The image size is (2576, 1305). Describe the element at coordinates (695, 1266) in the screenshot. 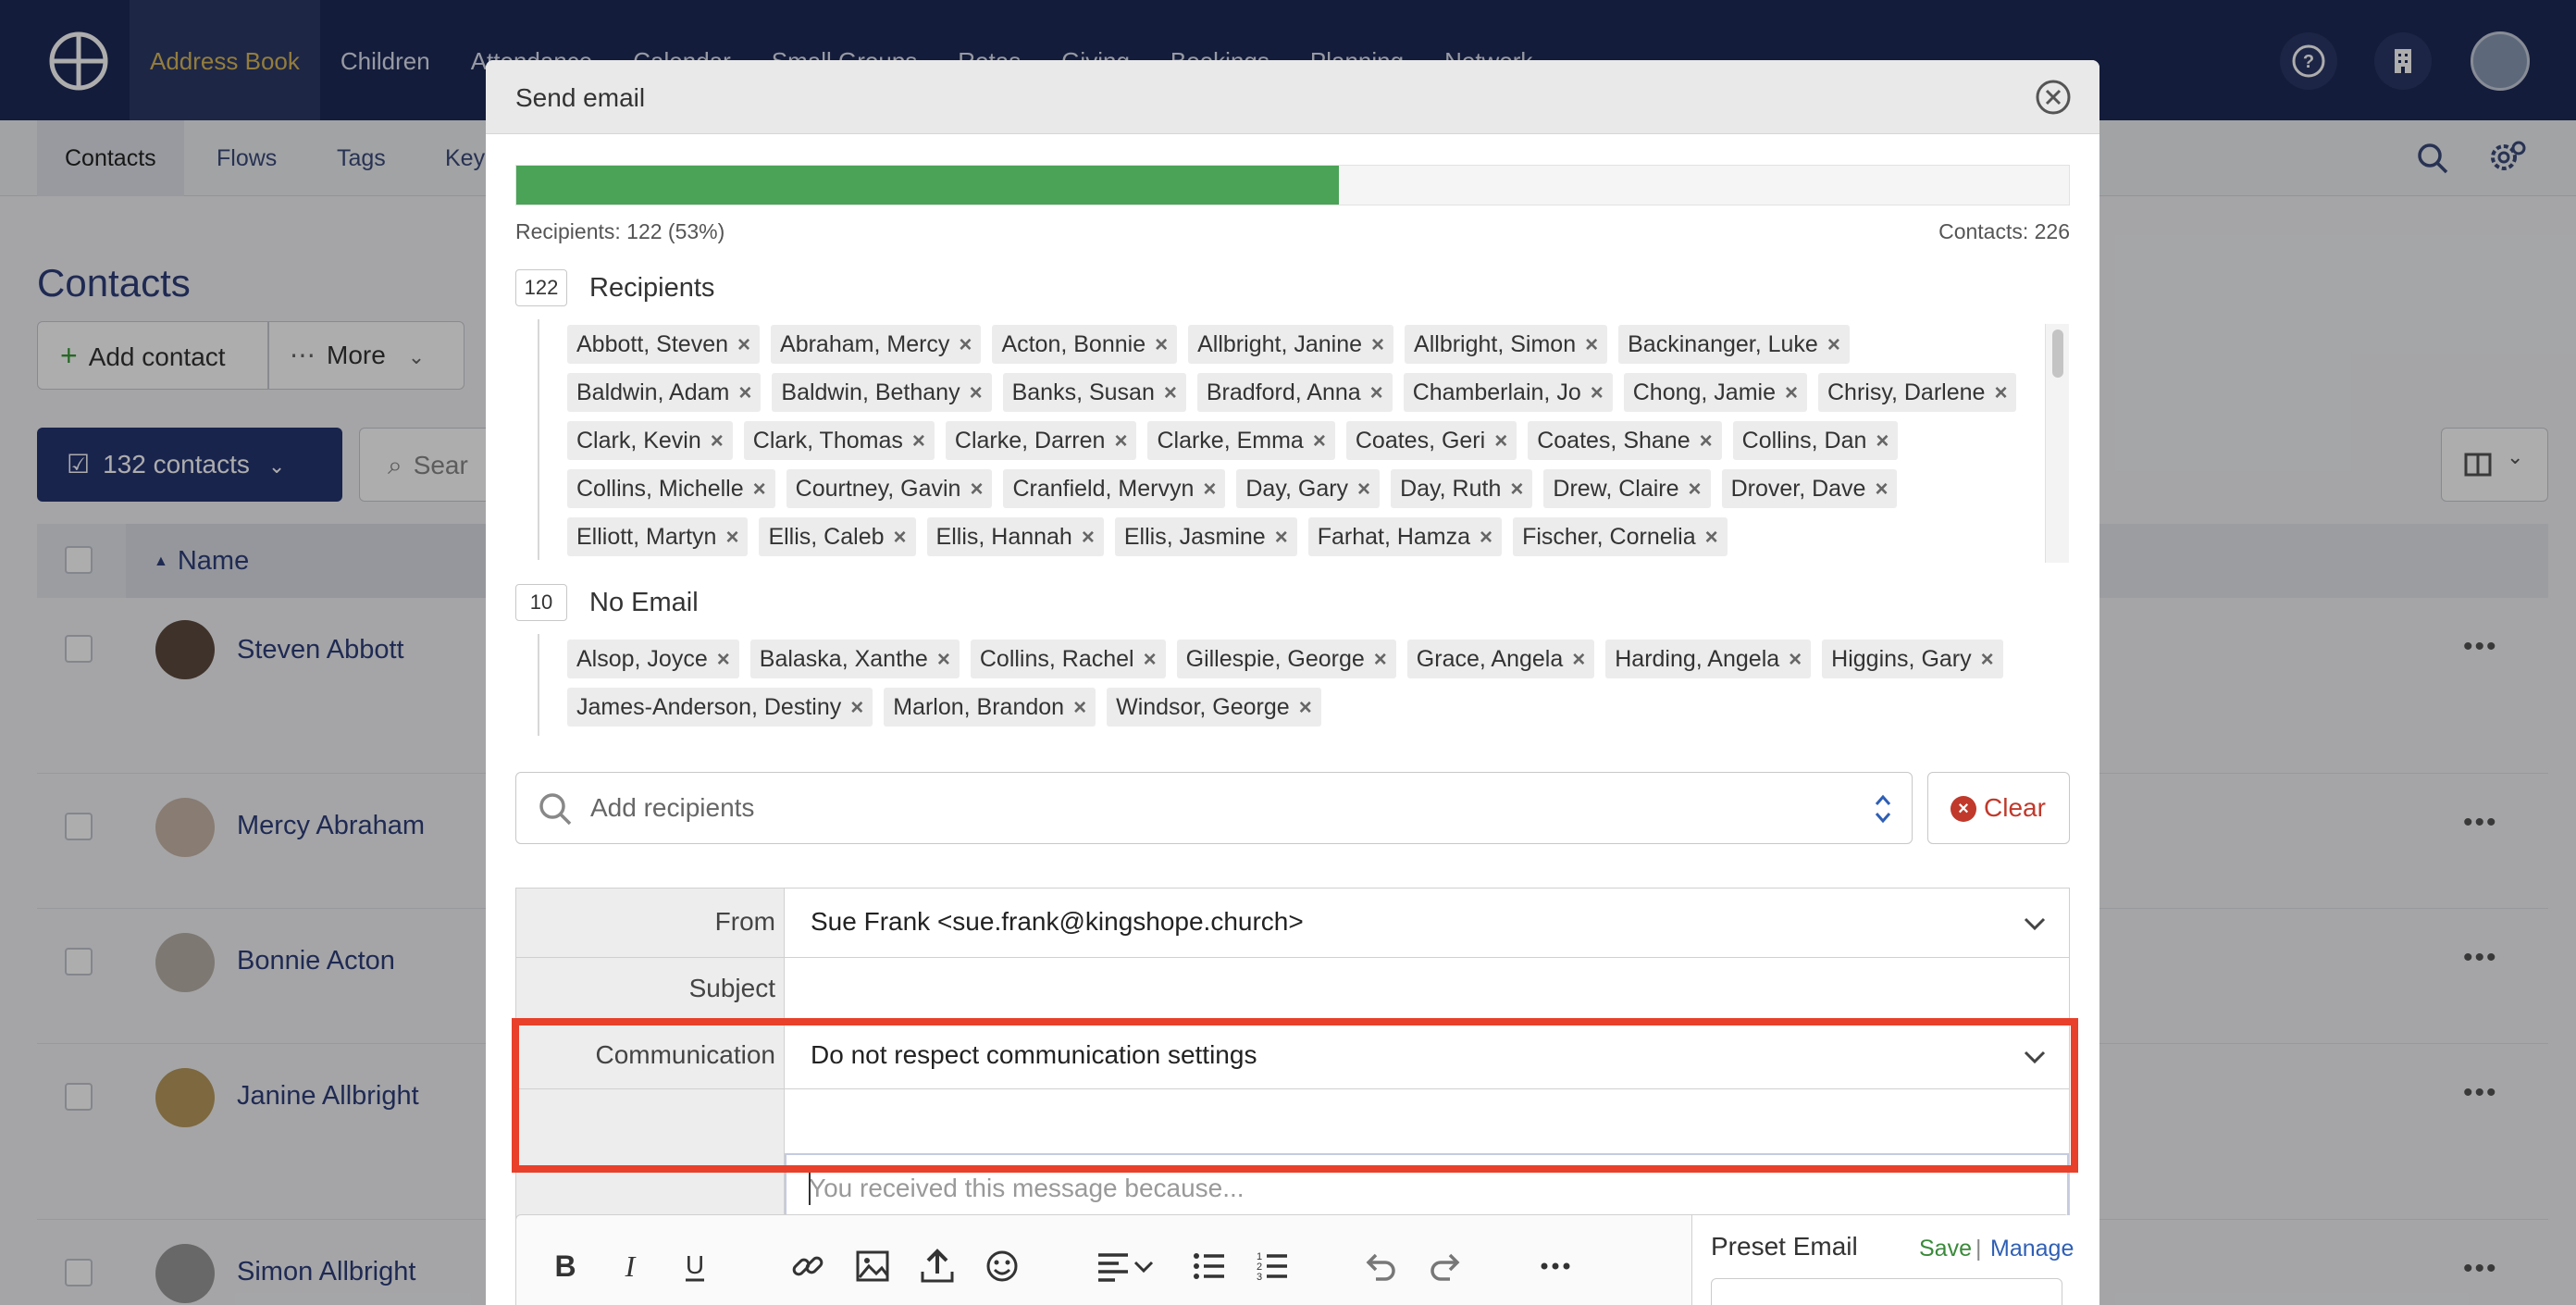

I see `underline-icon: U` at that location.